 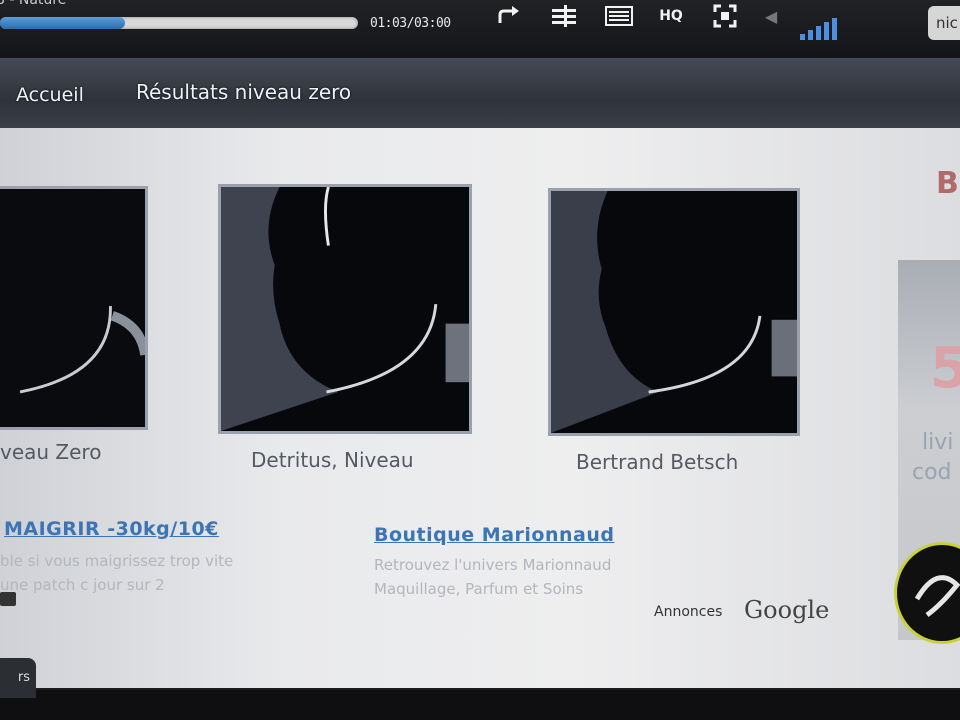 What do you see at coordinates (786, 610) in the screenshot?
I see `google-logo: Google` at bounding box center [786, 610].